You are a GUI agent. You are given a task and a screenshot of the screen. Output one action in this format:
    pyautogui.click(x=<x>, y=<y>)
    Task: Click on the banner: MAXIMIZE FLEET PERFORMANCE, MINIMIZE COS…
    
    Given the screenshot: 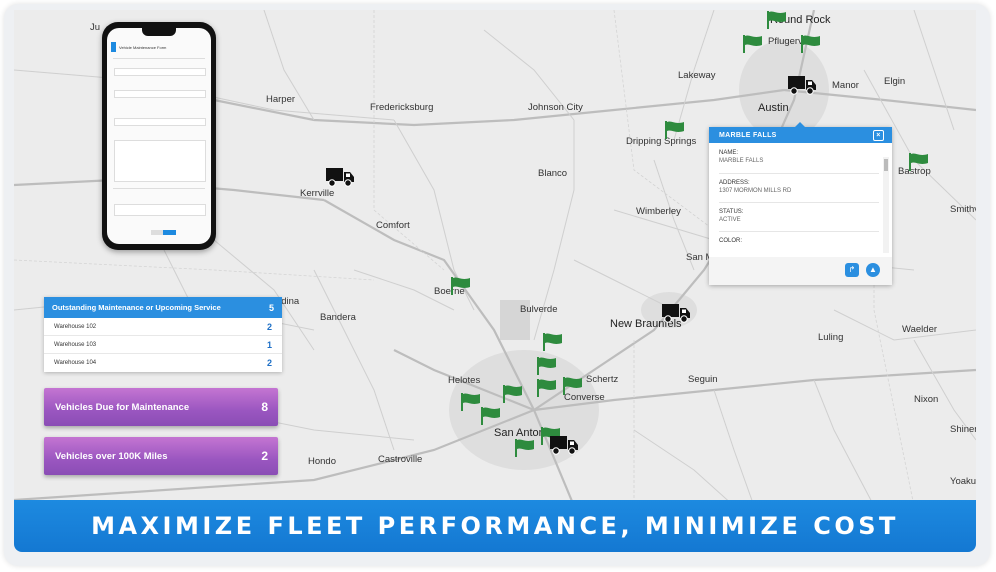 What is the action you would take?
    pyautogui.click(x=495, y=526)
    